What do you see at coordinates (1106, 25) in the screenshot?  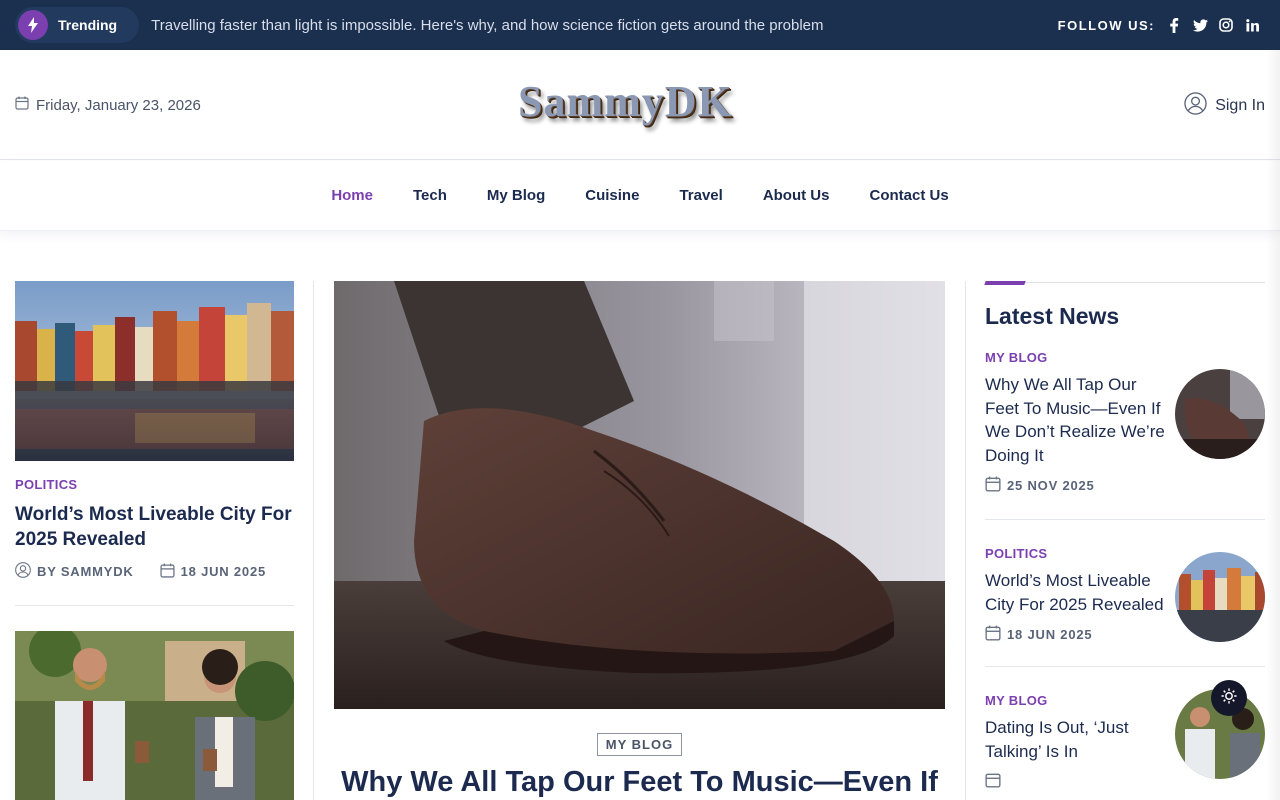 I see `follow-us-label: FOLLOW US:` at bounding box center [1106, 25].